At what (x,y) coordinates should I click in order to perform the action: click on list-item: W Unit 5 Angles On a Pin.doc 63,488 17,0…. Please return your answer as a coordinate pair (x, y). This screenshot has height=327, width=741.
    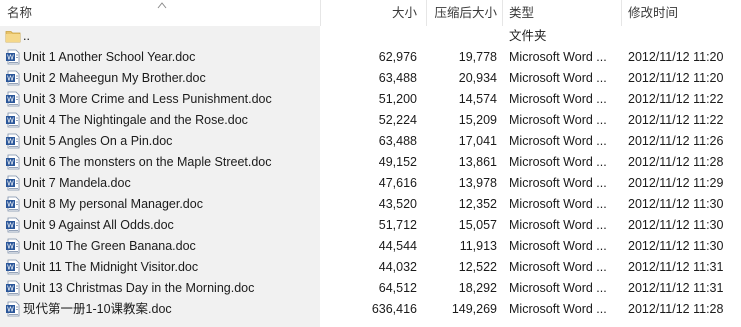
    Looking at the image, I should click on (370, 141).